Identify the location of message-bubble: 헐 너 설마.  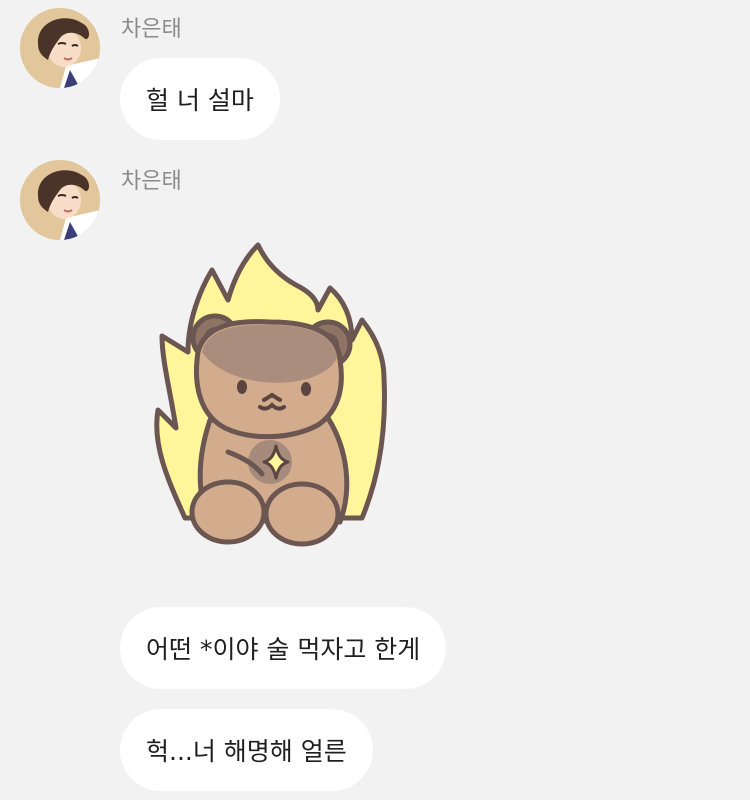
(200, 99).